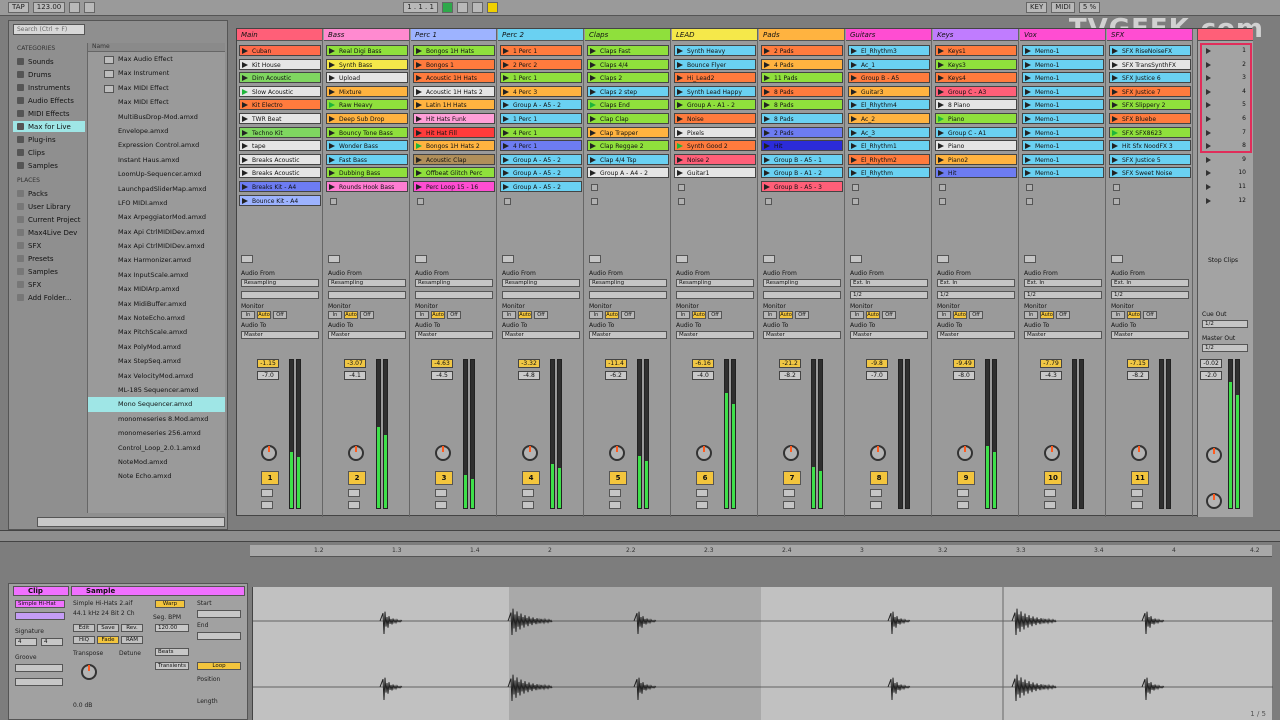 The height and width of the screenshot is (720, 1280). What do you see at coordinates (628, 173) in the screenshot?
I see `clip-slot: Group A - A4 - 2` at bounding box center [628, 173].